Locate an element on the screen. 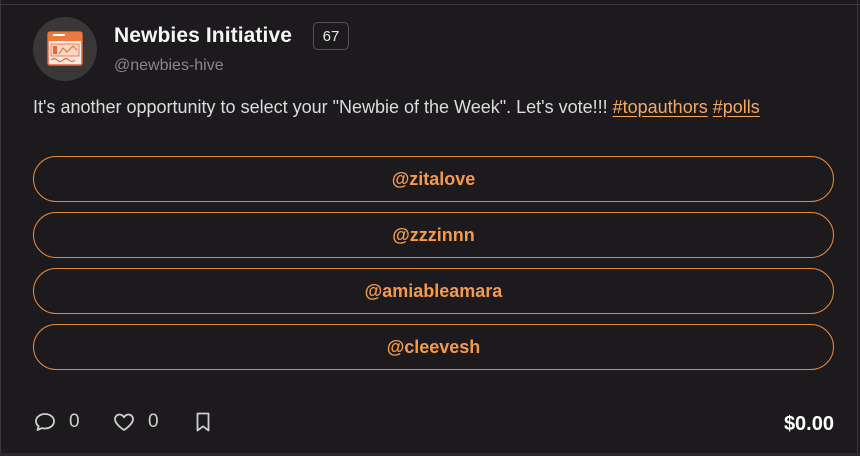 The width and height of the screenshot is (860, 456). post-footer: 0 0 $0.00 is located at coordinates (433, 424).